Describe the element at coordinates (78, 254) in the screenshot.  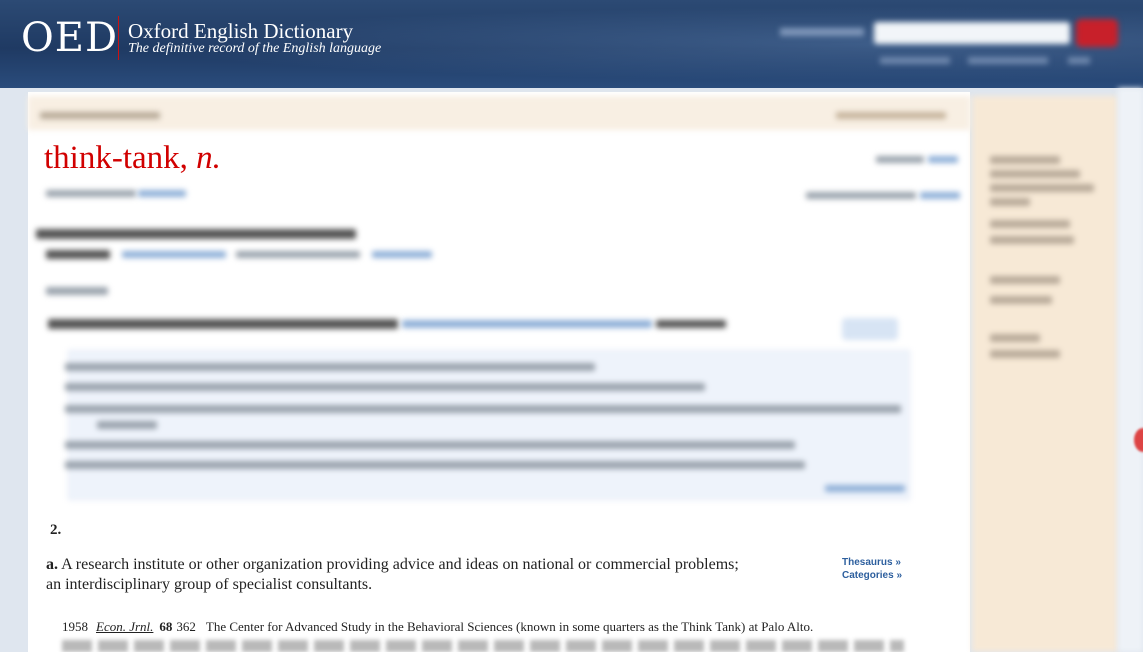
I see `etymology-label` at that location.